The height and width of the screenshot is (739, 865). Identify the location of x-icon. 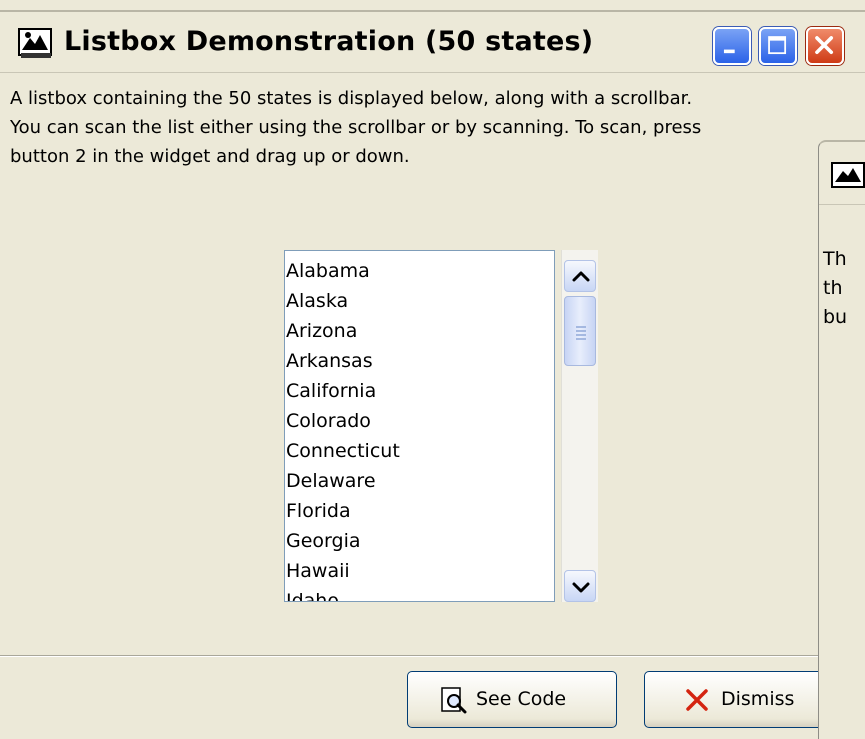
(697, 700).